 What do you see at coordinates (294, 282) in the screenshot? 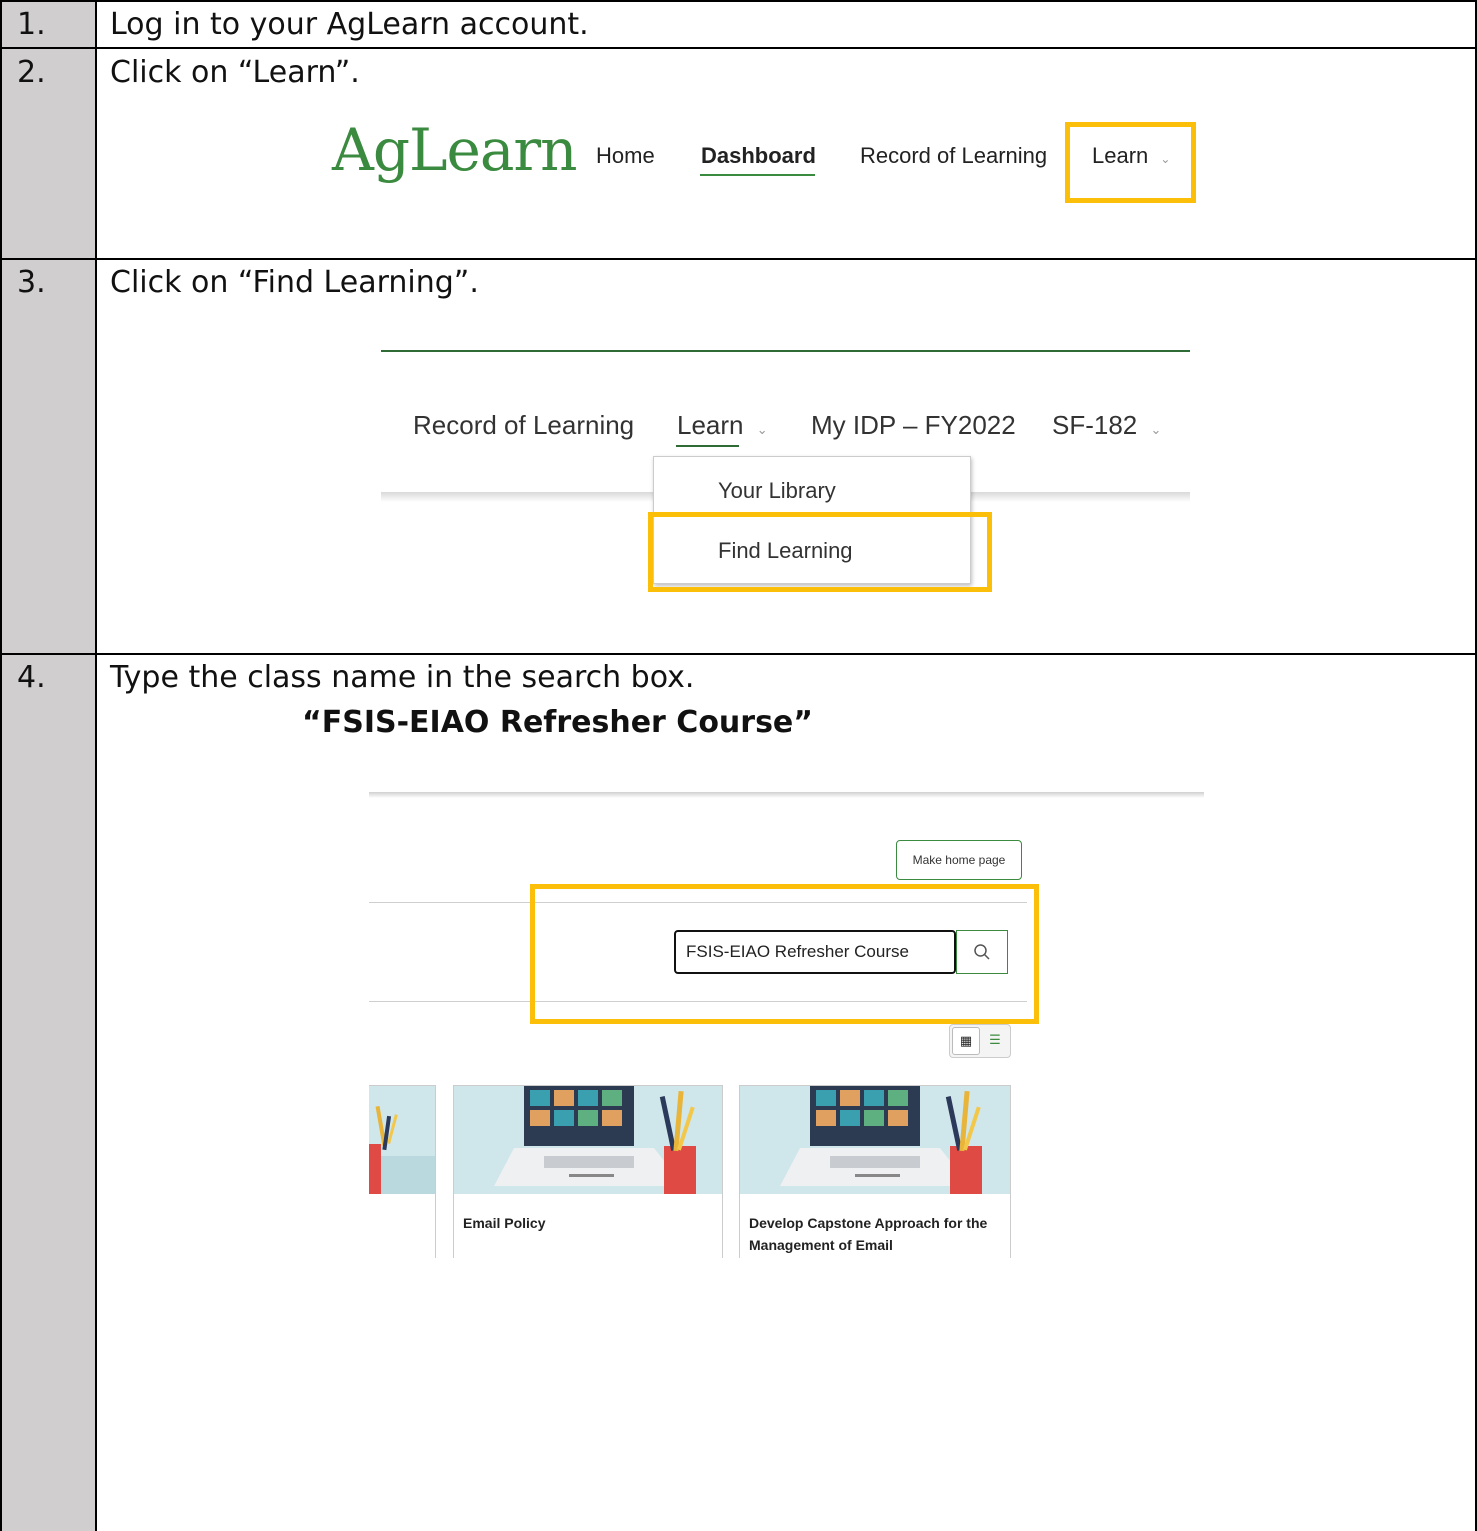
I see `step-text: Click on “Find Learning”.` at bounding box center [294, 282].